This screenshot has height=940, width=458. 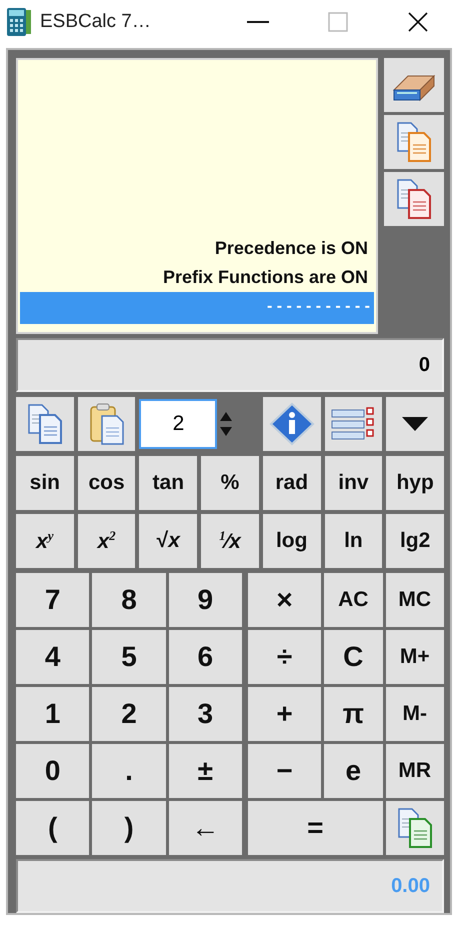 I want to click on operator-key: π, so click(x=353, y=714).